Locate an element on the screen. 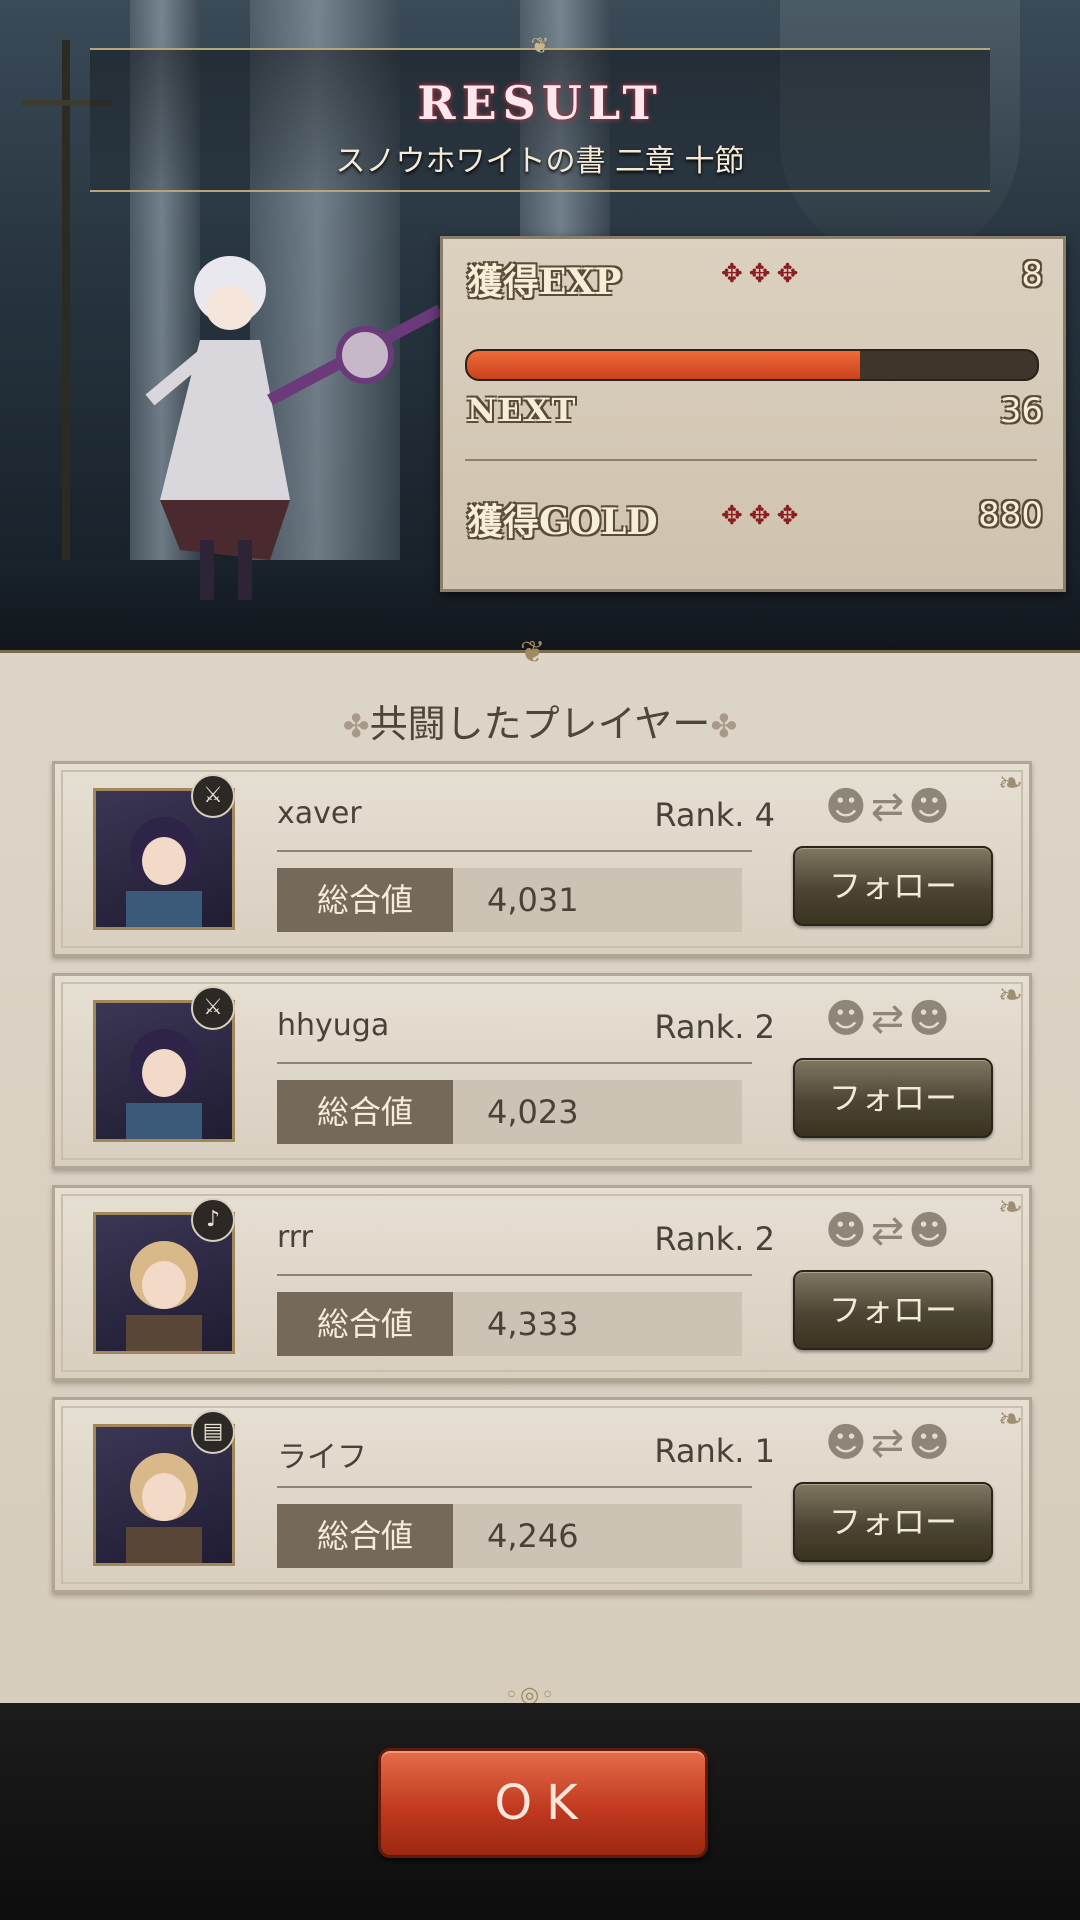 This screenshot has width=1080, height=1920. total-score: 総合値 4,333 is located at coordinates (509, 1324).